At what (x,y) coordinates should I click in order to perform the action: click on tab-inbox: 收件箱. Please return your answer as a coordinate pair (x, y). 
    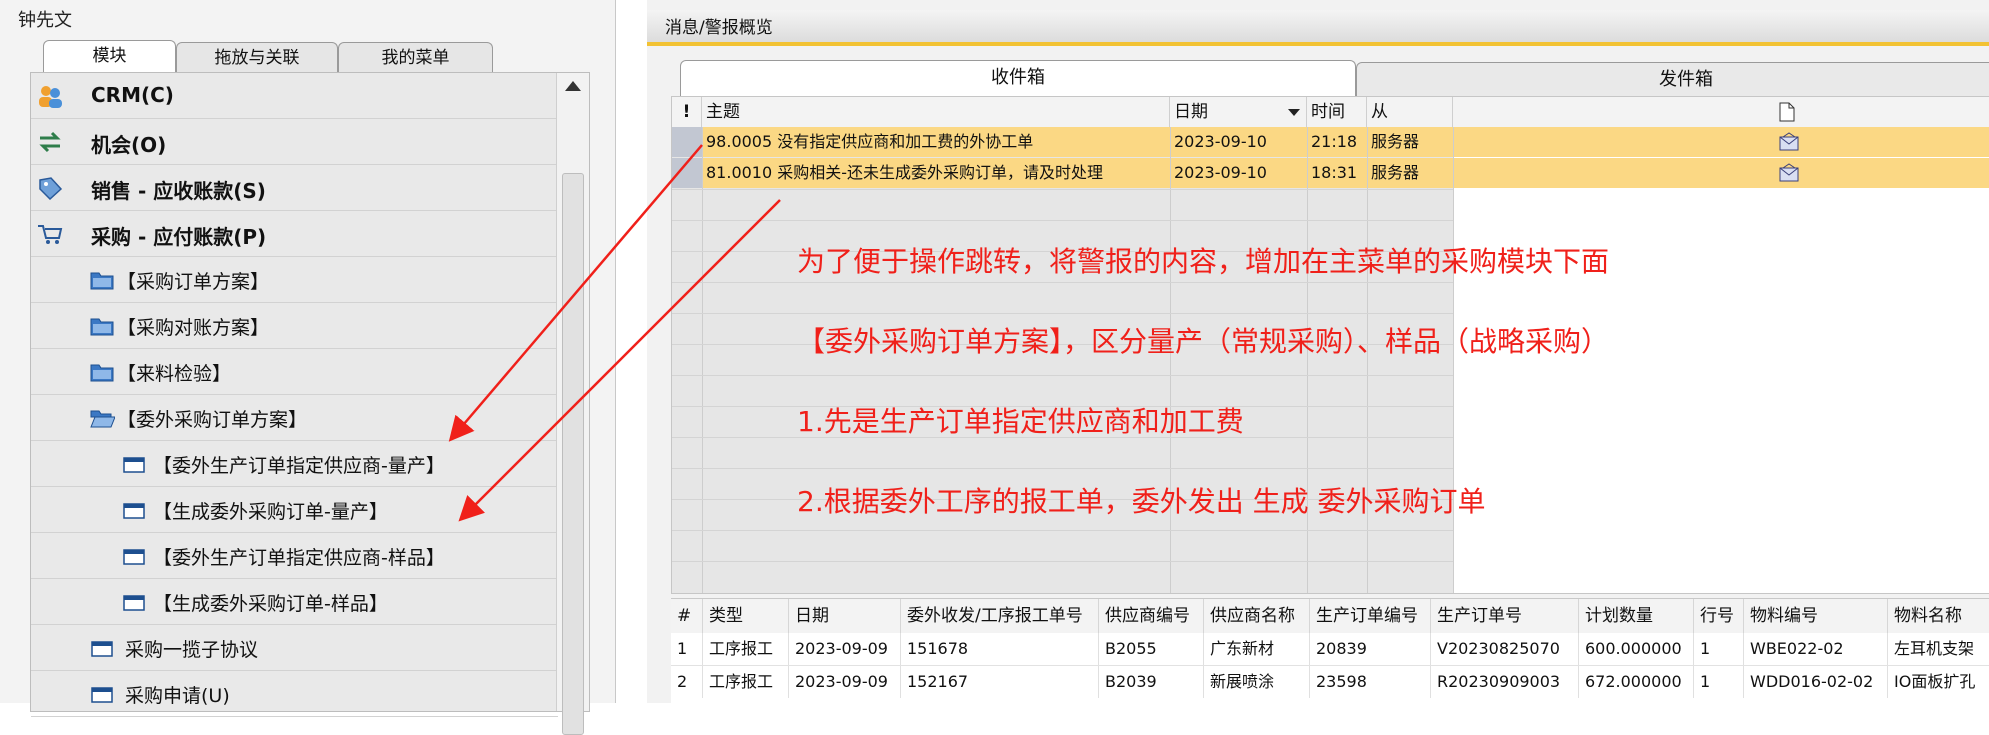
    Looking at the image, I should click on (1018, 78).